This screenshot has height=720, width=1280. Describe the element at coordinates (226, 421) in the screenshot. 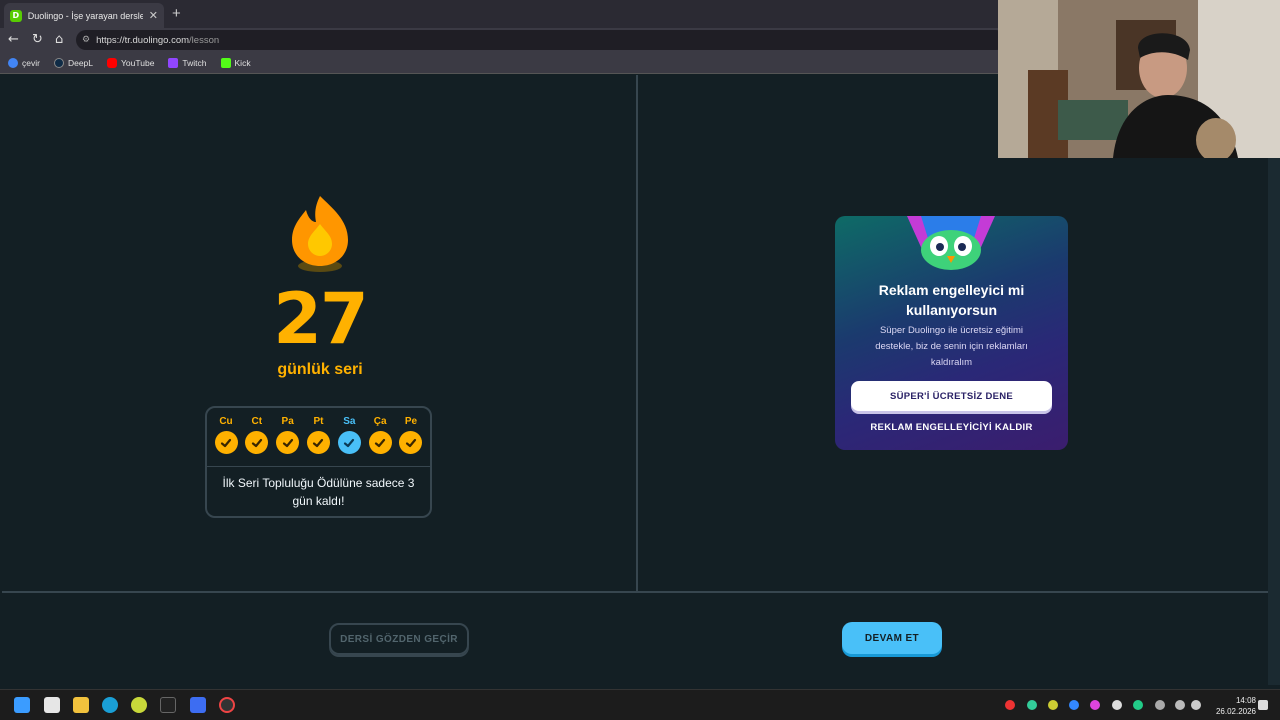

I see `day-label: Cu` at that location.